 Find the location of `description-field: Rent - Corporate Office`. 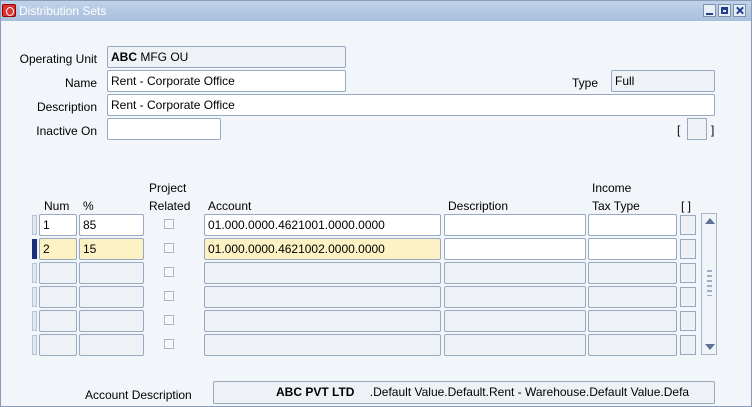

description-field: Rent - Corporate Office is located at coordinates (411, 105).